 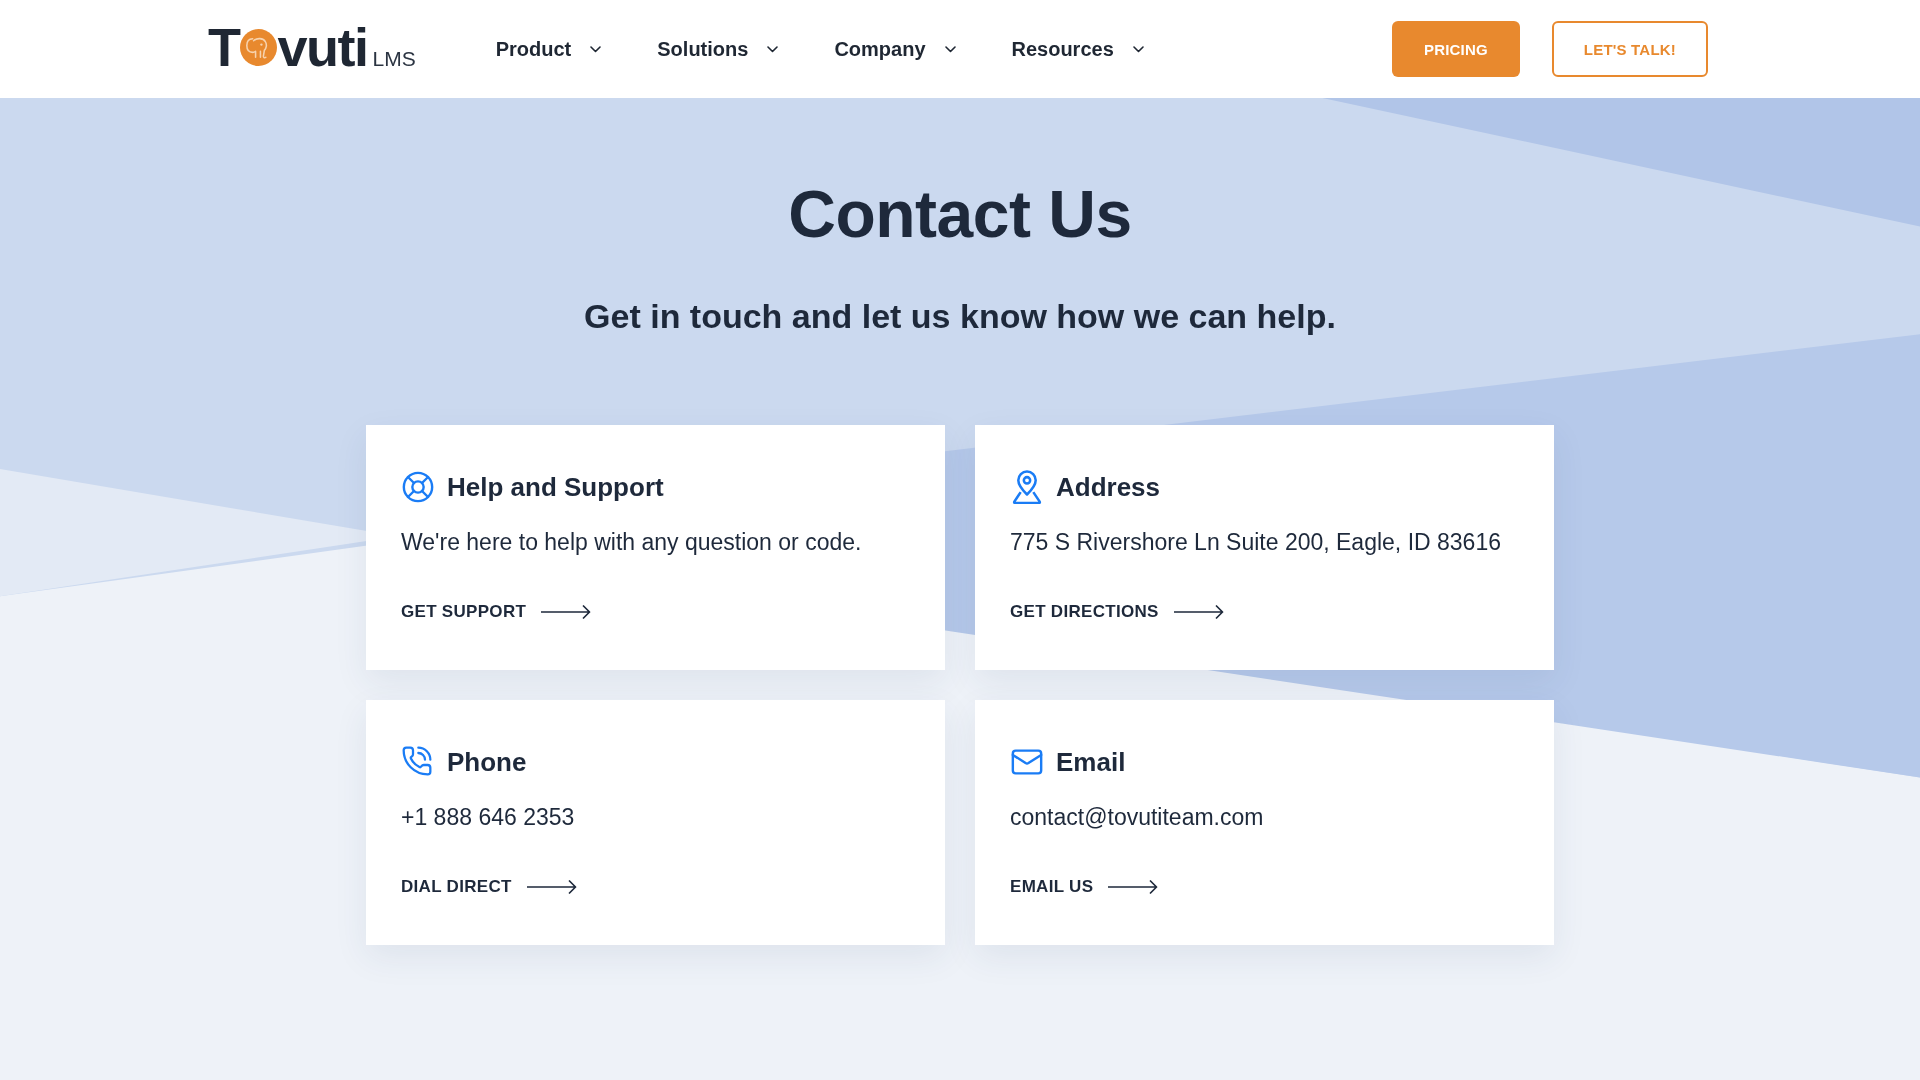 I want to click on card-title: Help and Support, so click(x=555, y=487).